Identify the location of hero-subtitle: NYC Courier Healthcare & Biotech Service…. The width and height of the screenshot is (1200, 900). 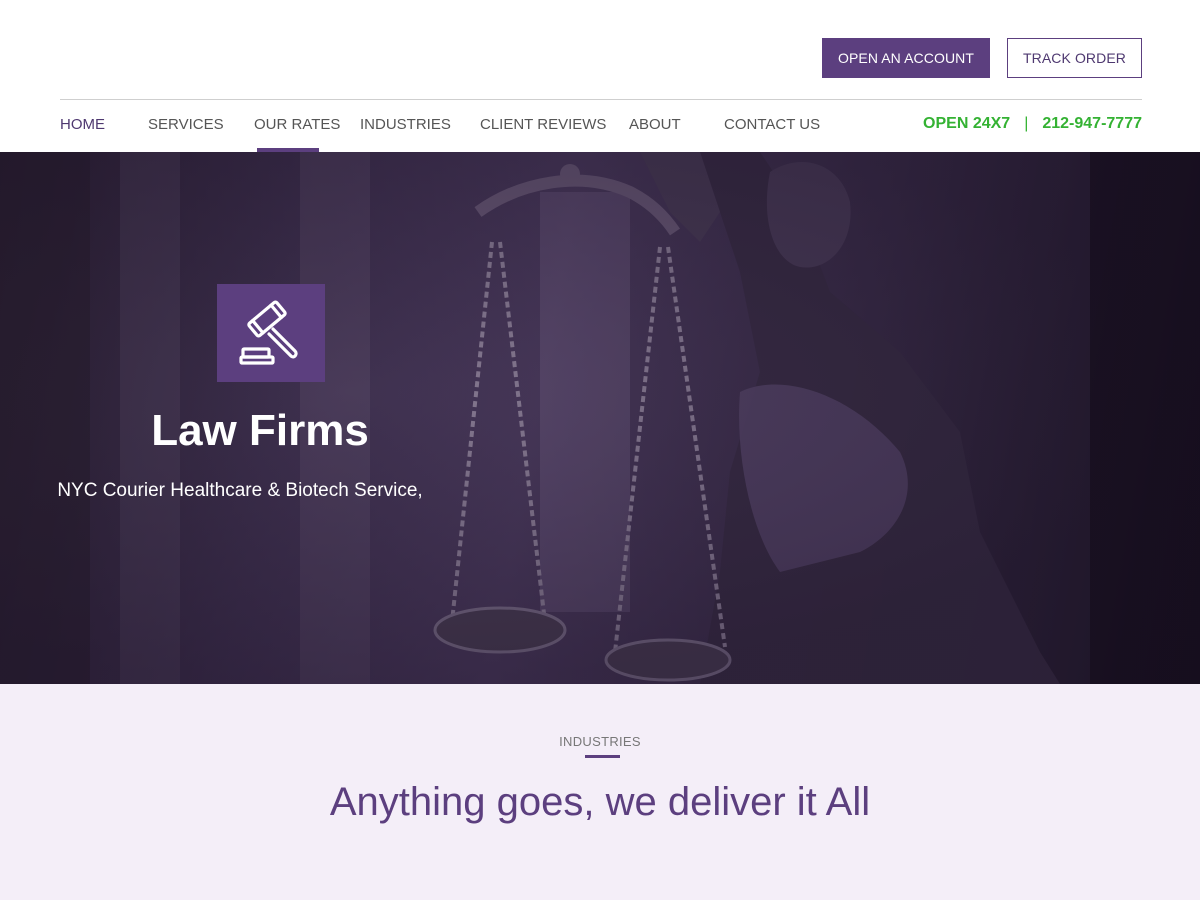
(240, 490).